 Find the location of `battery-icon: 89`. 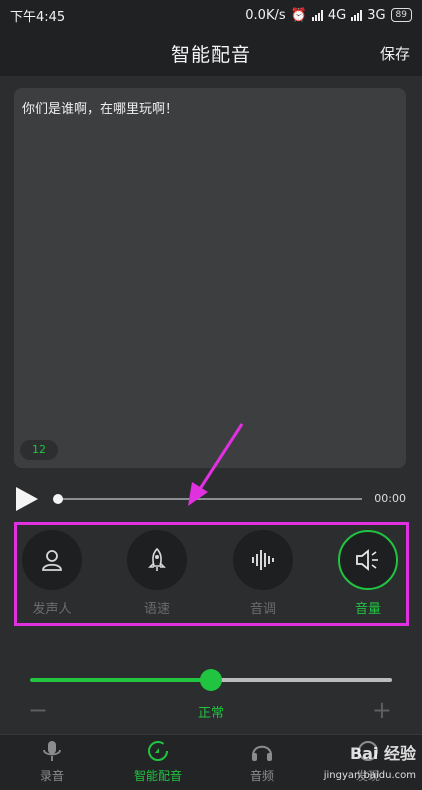

battery-icon: 89 is located at coordinates (401, 15).